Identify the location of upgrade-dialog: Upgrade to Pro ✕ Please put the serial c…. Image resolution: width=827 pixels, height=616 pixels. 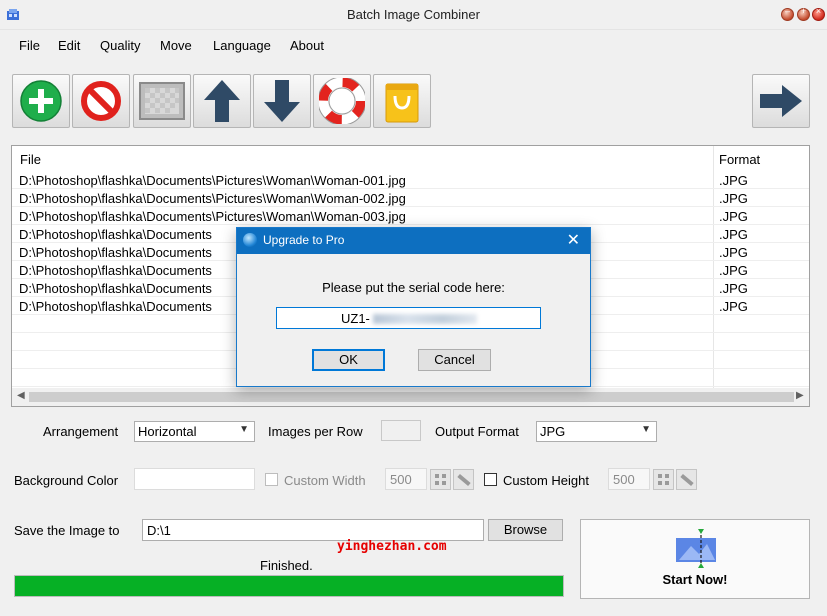
(413, 307).